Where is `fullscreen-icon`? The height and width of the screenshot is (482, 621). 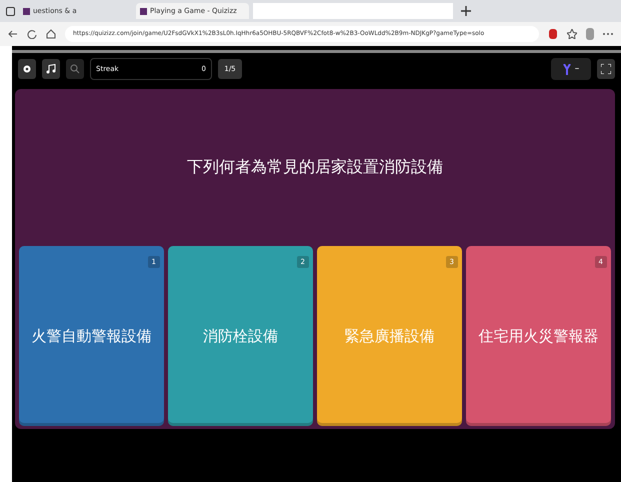 fullscreen-icon is located at coordinates (606, 69).